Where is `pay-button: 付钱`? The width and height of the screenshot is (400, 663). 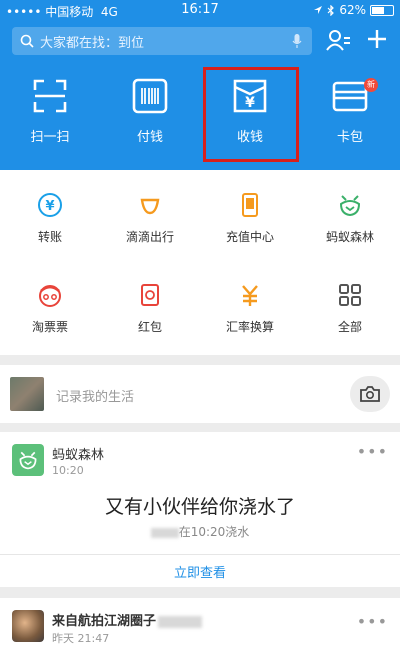 pay-button: 付钱 is located at coordinates (150, 111).